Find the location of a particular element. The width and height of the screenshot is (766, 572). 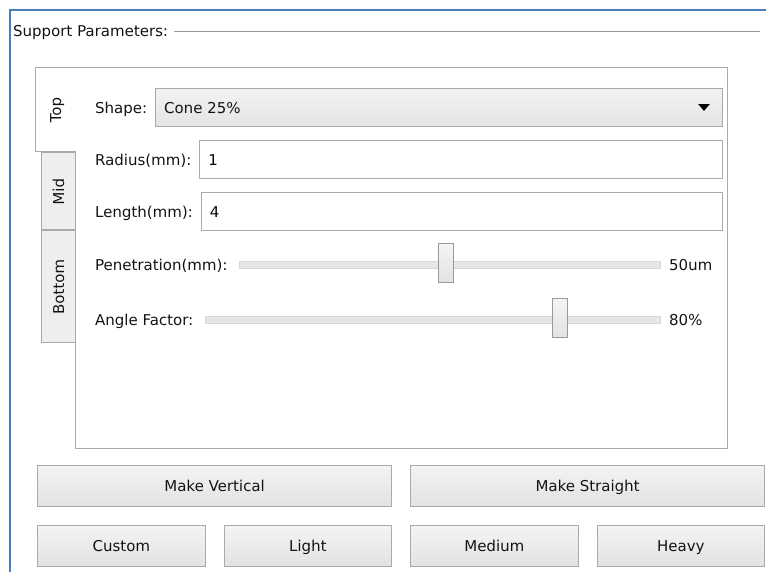

input-field: 1 is located at coordinates (461, 159).